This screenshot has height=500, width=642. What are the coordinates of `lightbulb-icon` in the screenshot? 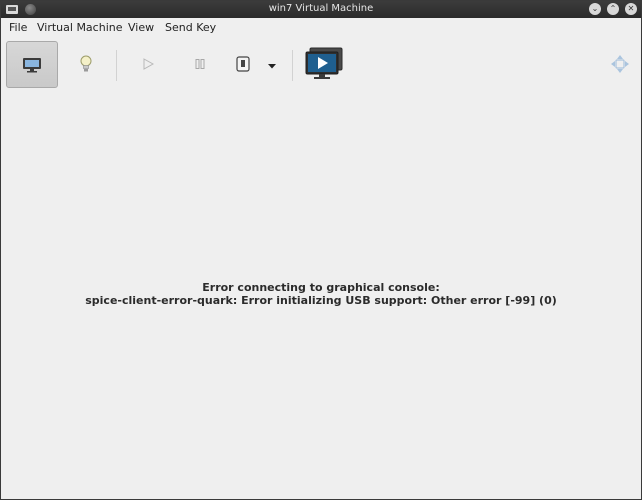 It's located at (86, 63).